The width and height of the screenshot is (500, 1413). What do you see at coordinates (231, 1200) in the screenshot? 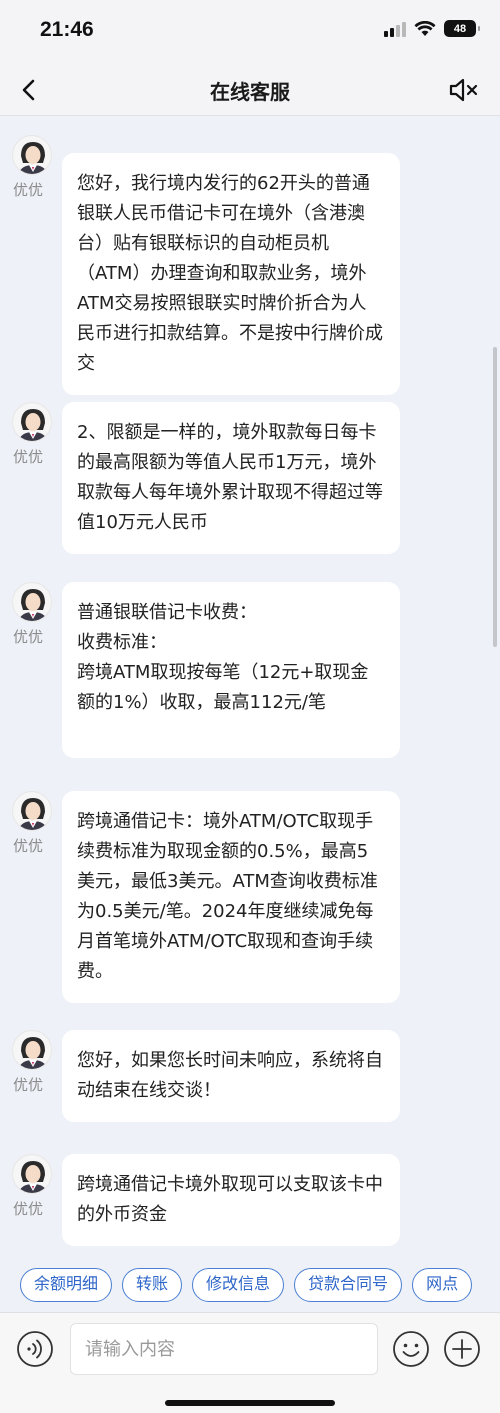
I see `message-bubble: 跨境通借记卡境外取现可以支取该卡中的外币资金` at bounding box center [231, 1200].